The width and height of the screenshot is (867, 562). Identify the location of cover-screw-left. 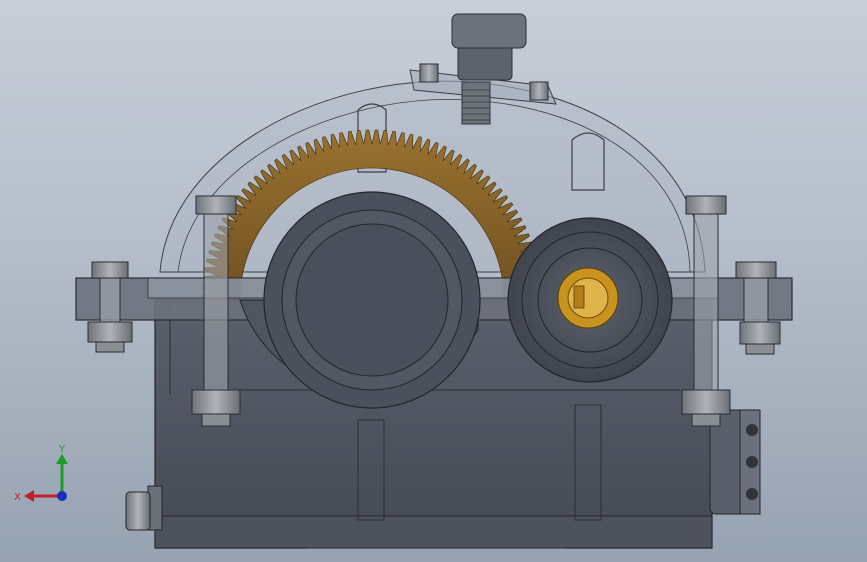
(429, 73).